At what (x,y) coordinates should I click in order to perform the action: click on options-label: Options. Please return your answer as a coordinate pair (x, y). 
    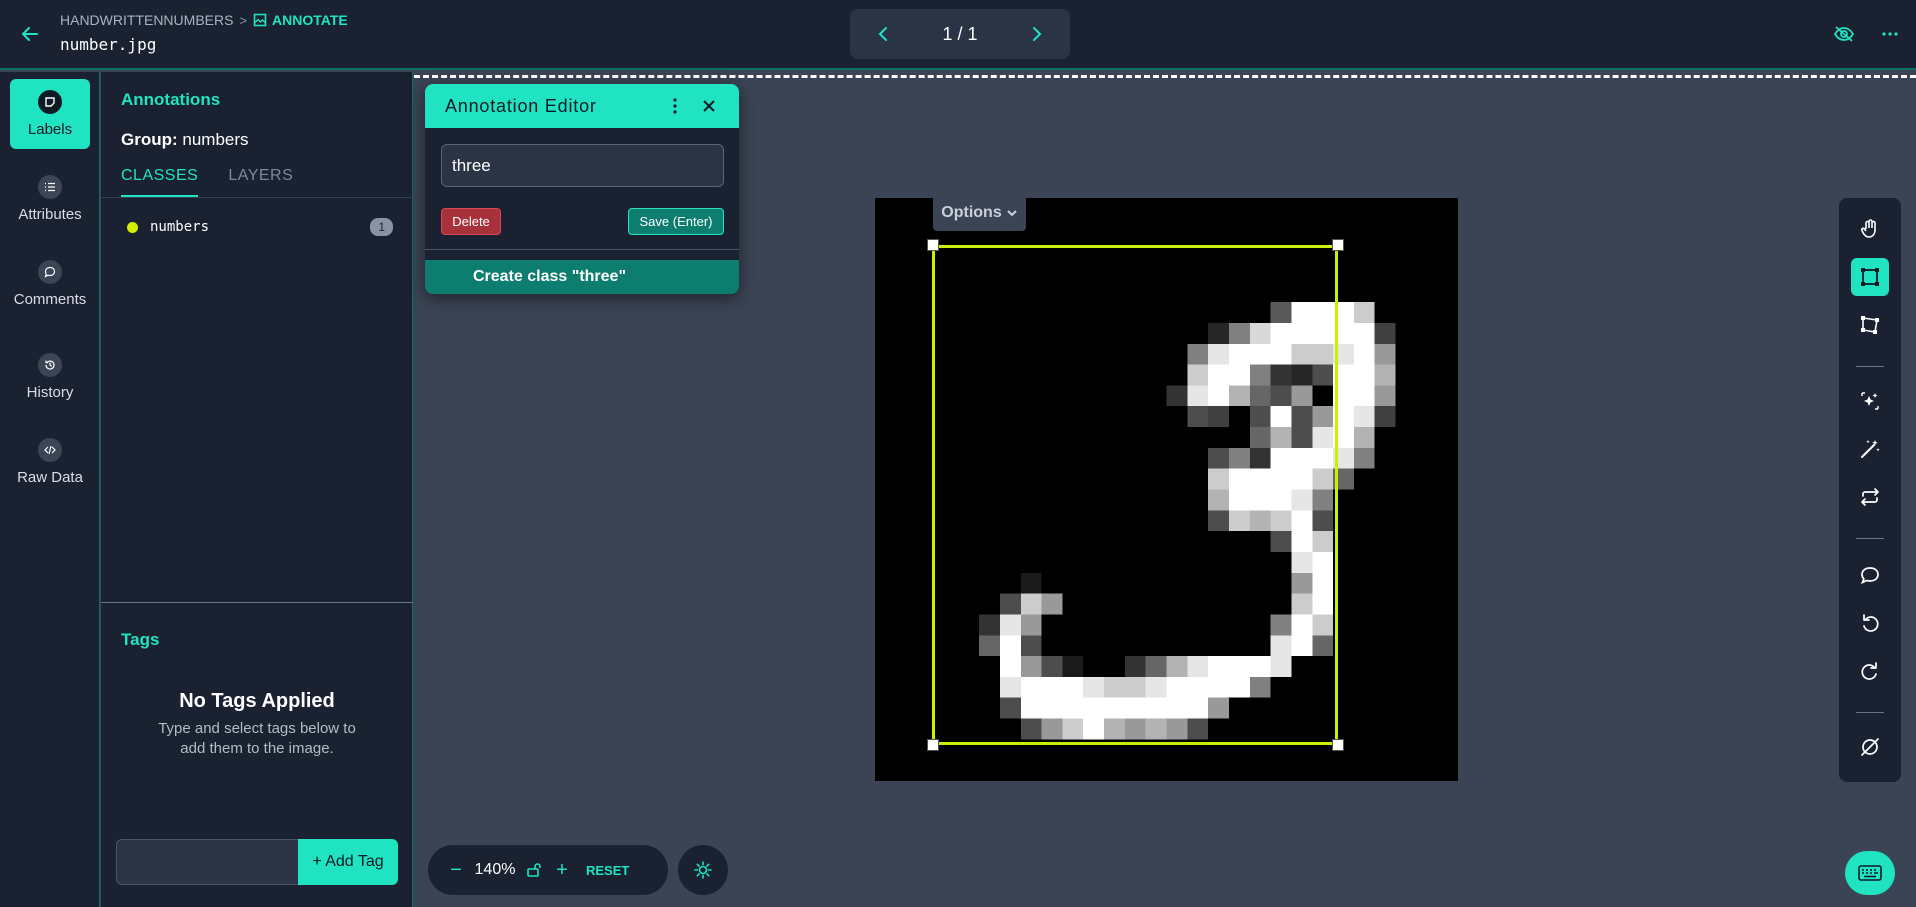
    Looking at the image, I should click on (971, 212).